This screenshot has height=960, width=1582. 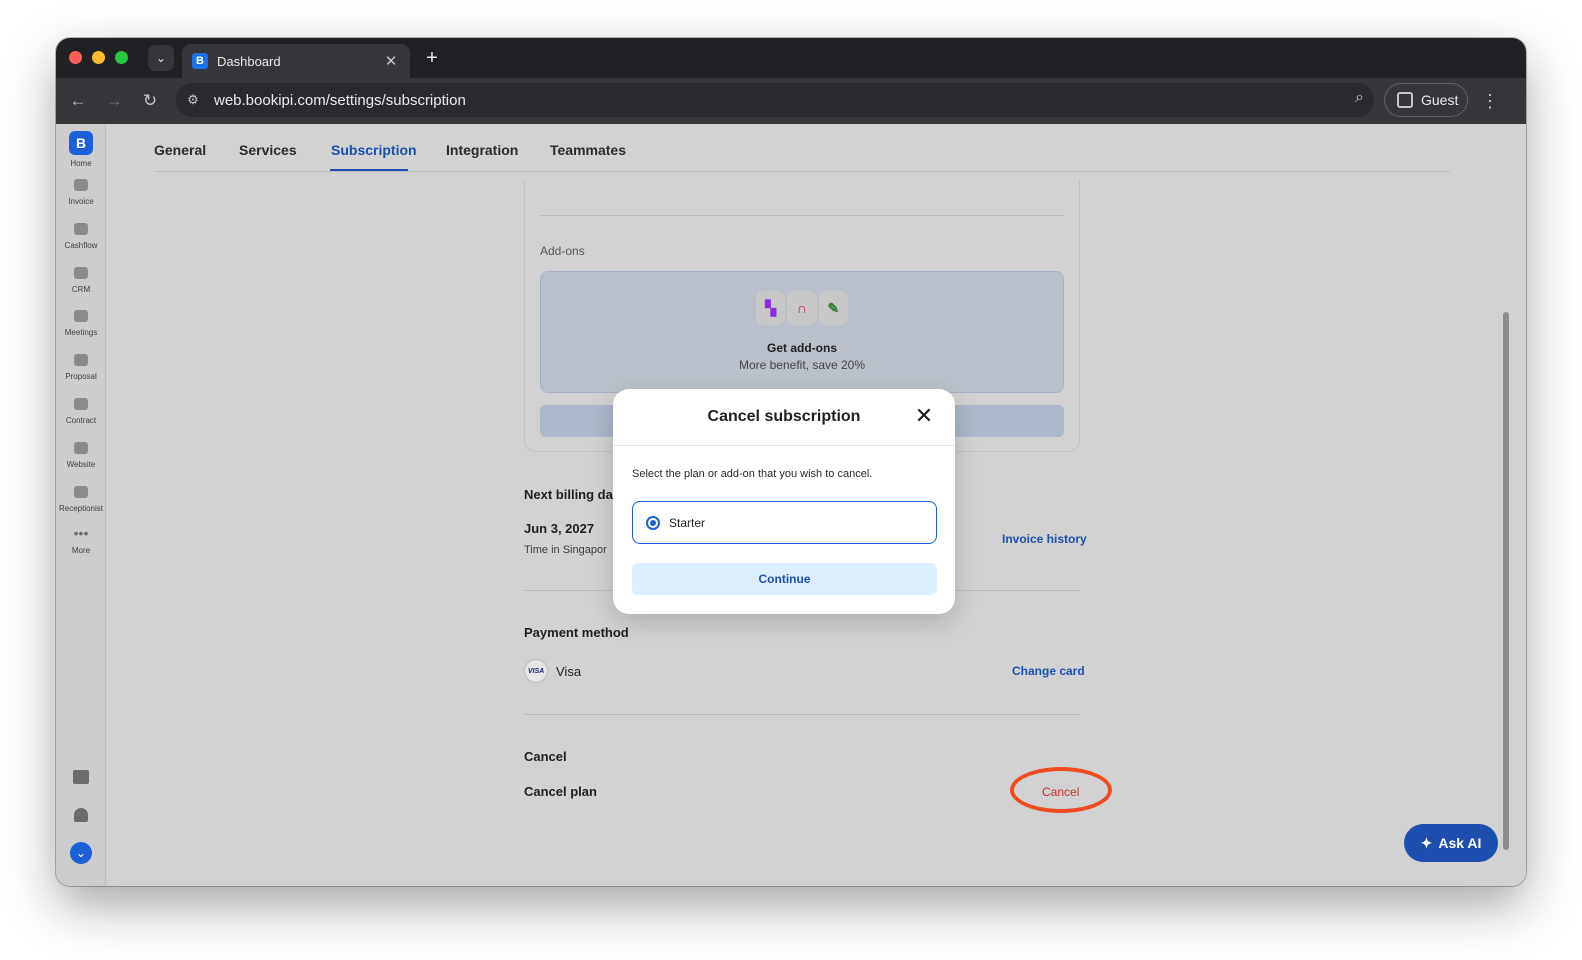 I want to click on sidebar-item-invoice: Invoice, so click(x=81, y=192).